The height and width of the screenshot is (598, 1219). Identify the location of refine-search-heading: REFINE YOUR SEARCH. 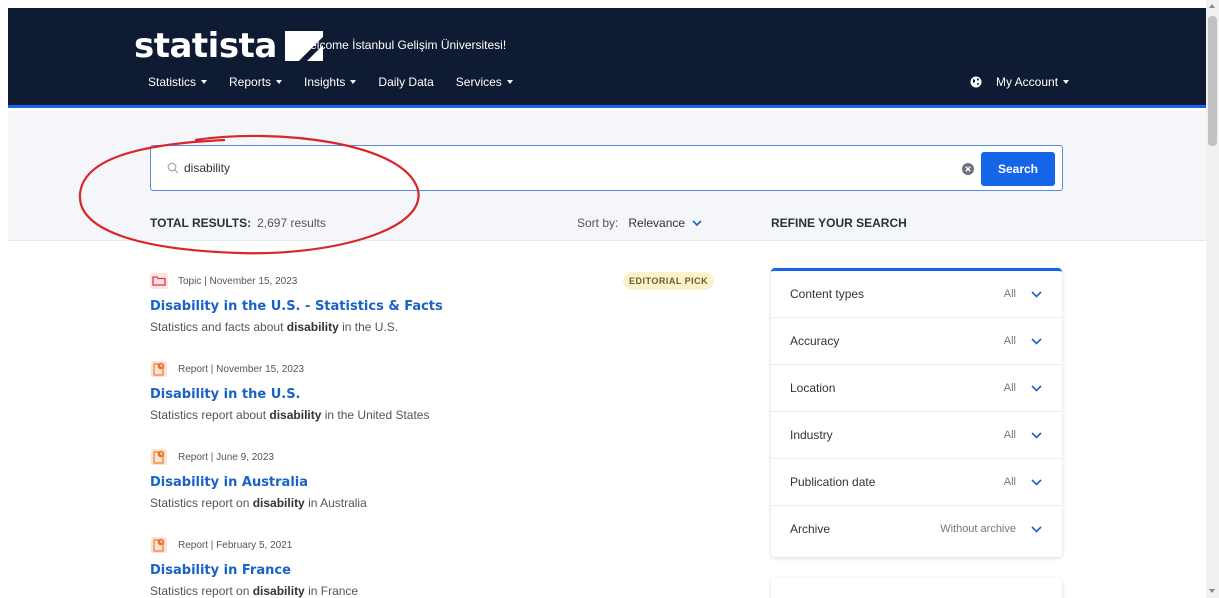
(839, 223).